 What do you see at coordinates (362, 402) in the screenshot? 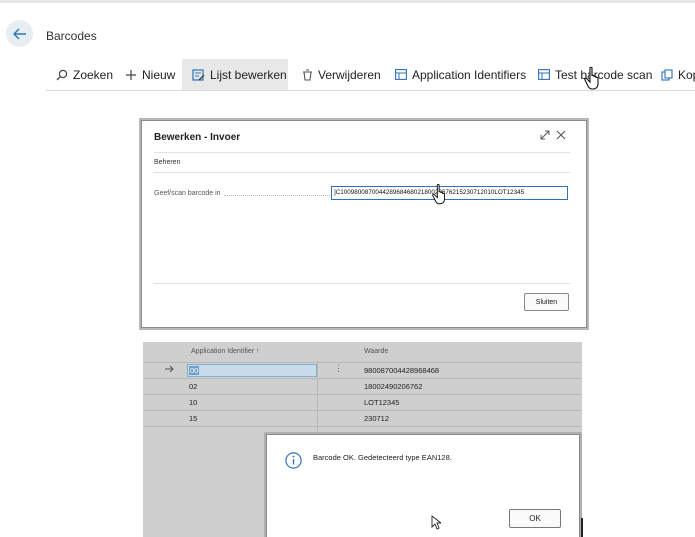
I see `table-row: 10 LOT12345` at bounding box center [362, 402].